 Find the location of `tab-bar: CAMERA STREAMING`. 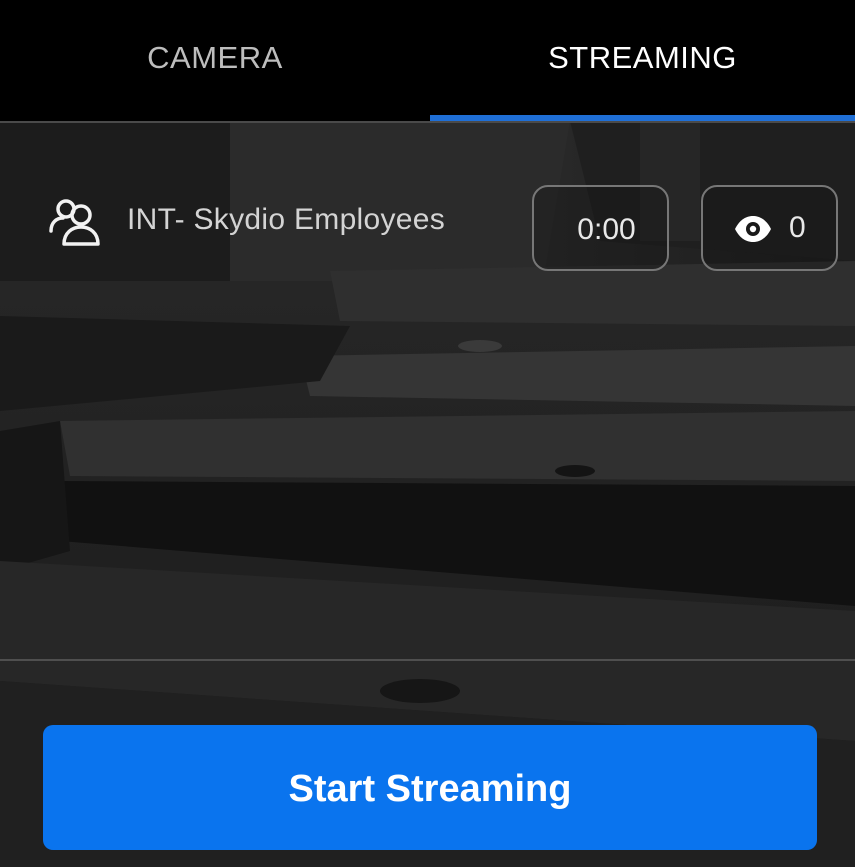

tab-bar: CAMERA STREAMING is located at coordinates (427, 60).